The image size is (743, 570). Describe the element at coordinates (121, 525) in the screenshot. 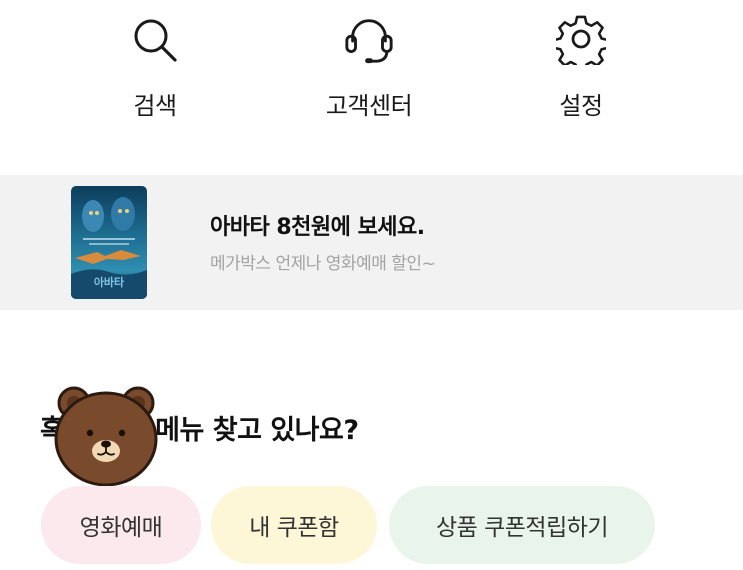

I see `chip-movie-booking: 영화예매` at that location.